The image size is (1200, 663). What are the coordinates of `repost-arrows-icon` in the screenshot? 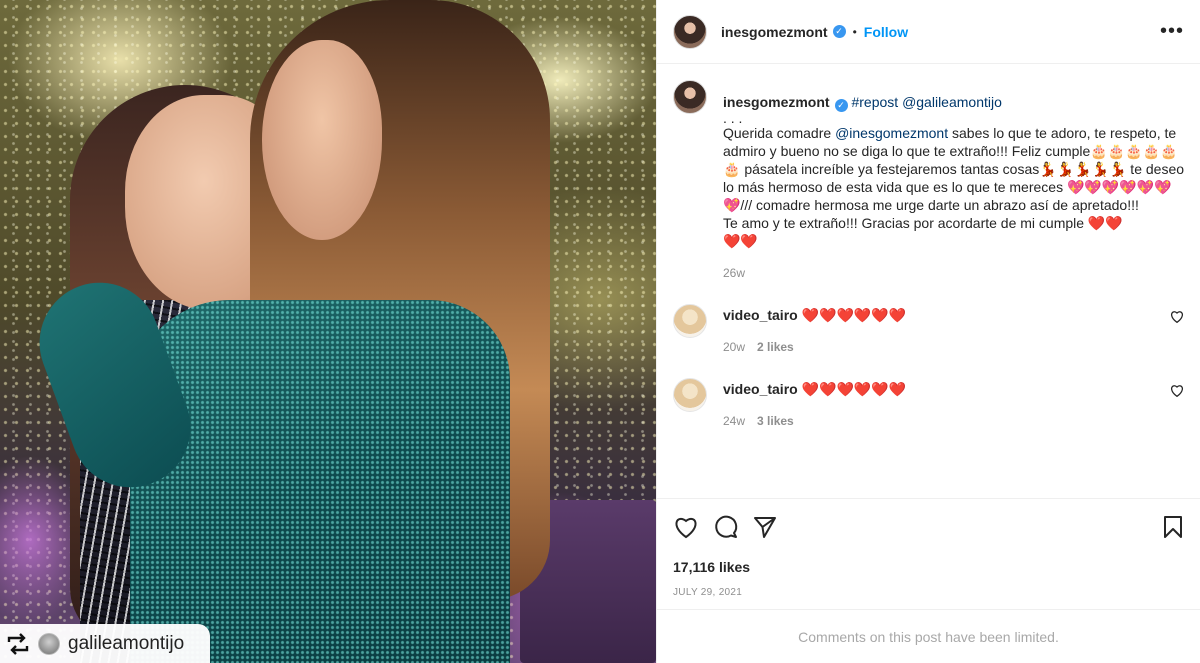 It's located at (18, 643).